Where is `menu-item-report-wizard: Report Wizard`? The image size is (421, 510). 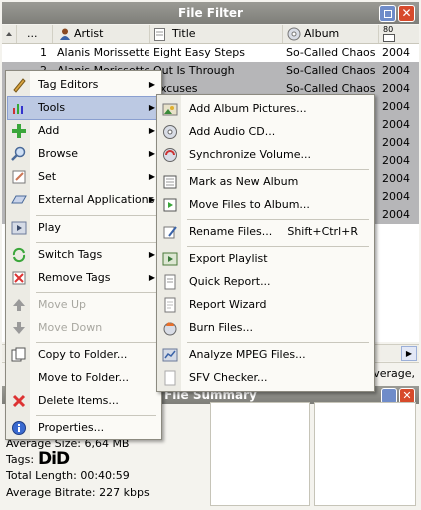
menu-item-report-wizard: Report Wizard is located at coordinates (265, 305).